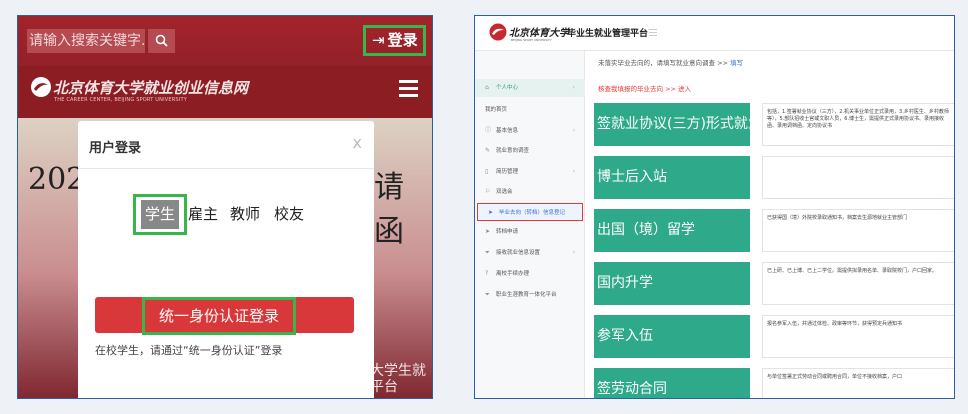 This screenshot has width=968, height=414. Describe the element at coordinates (672, 336) in the screenshot. I see `card-label: 参军入伍` at that location.